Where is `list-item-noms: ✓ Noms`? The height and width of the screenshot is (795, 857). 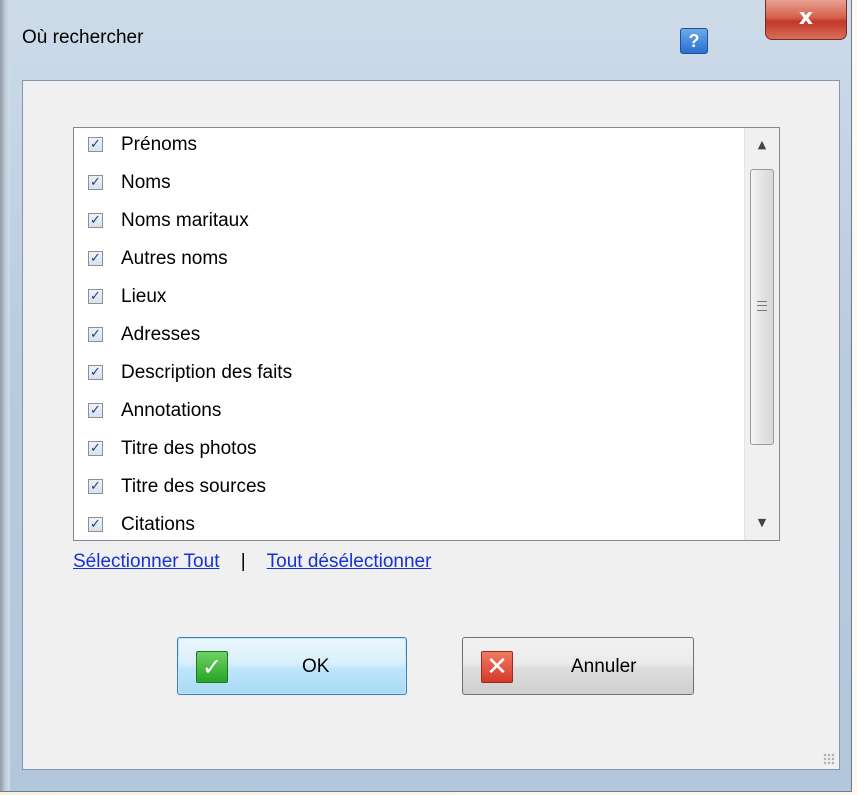
list-item-noms: ✓ Noms is located at coordinates (409, 185).